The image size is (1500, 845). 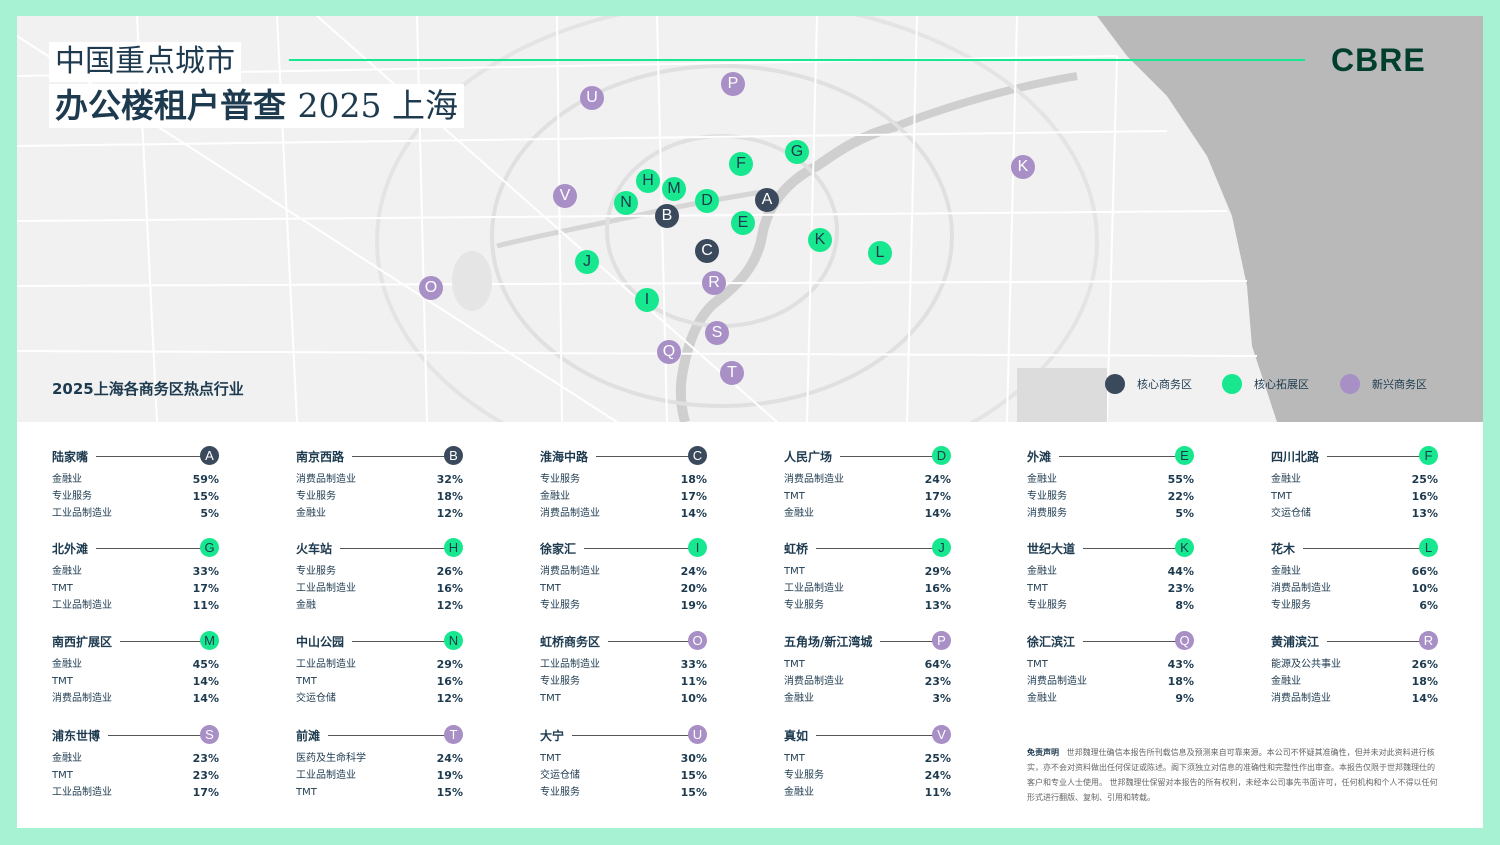 I want to click on industry-row: 专业服务 26%, so click(x=379, y=571).